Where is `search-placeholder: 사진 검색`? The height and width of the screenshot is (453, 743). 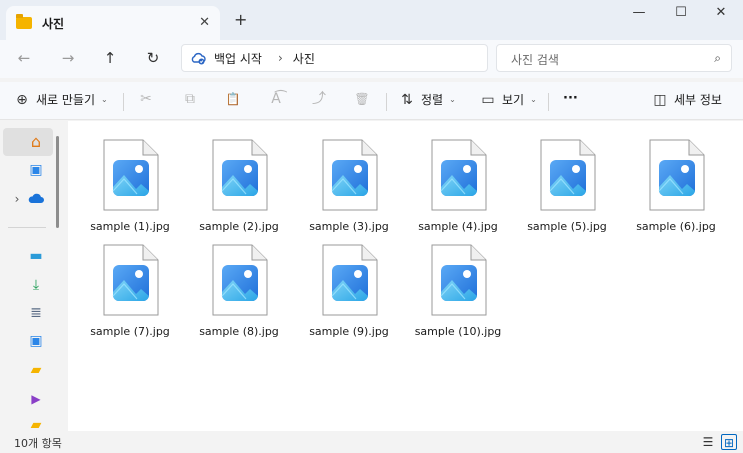 search-placeholder: 사진 검색 is located at coordinates (535, 60).